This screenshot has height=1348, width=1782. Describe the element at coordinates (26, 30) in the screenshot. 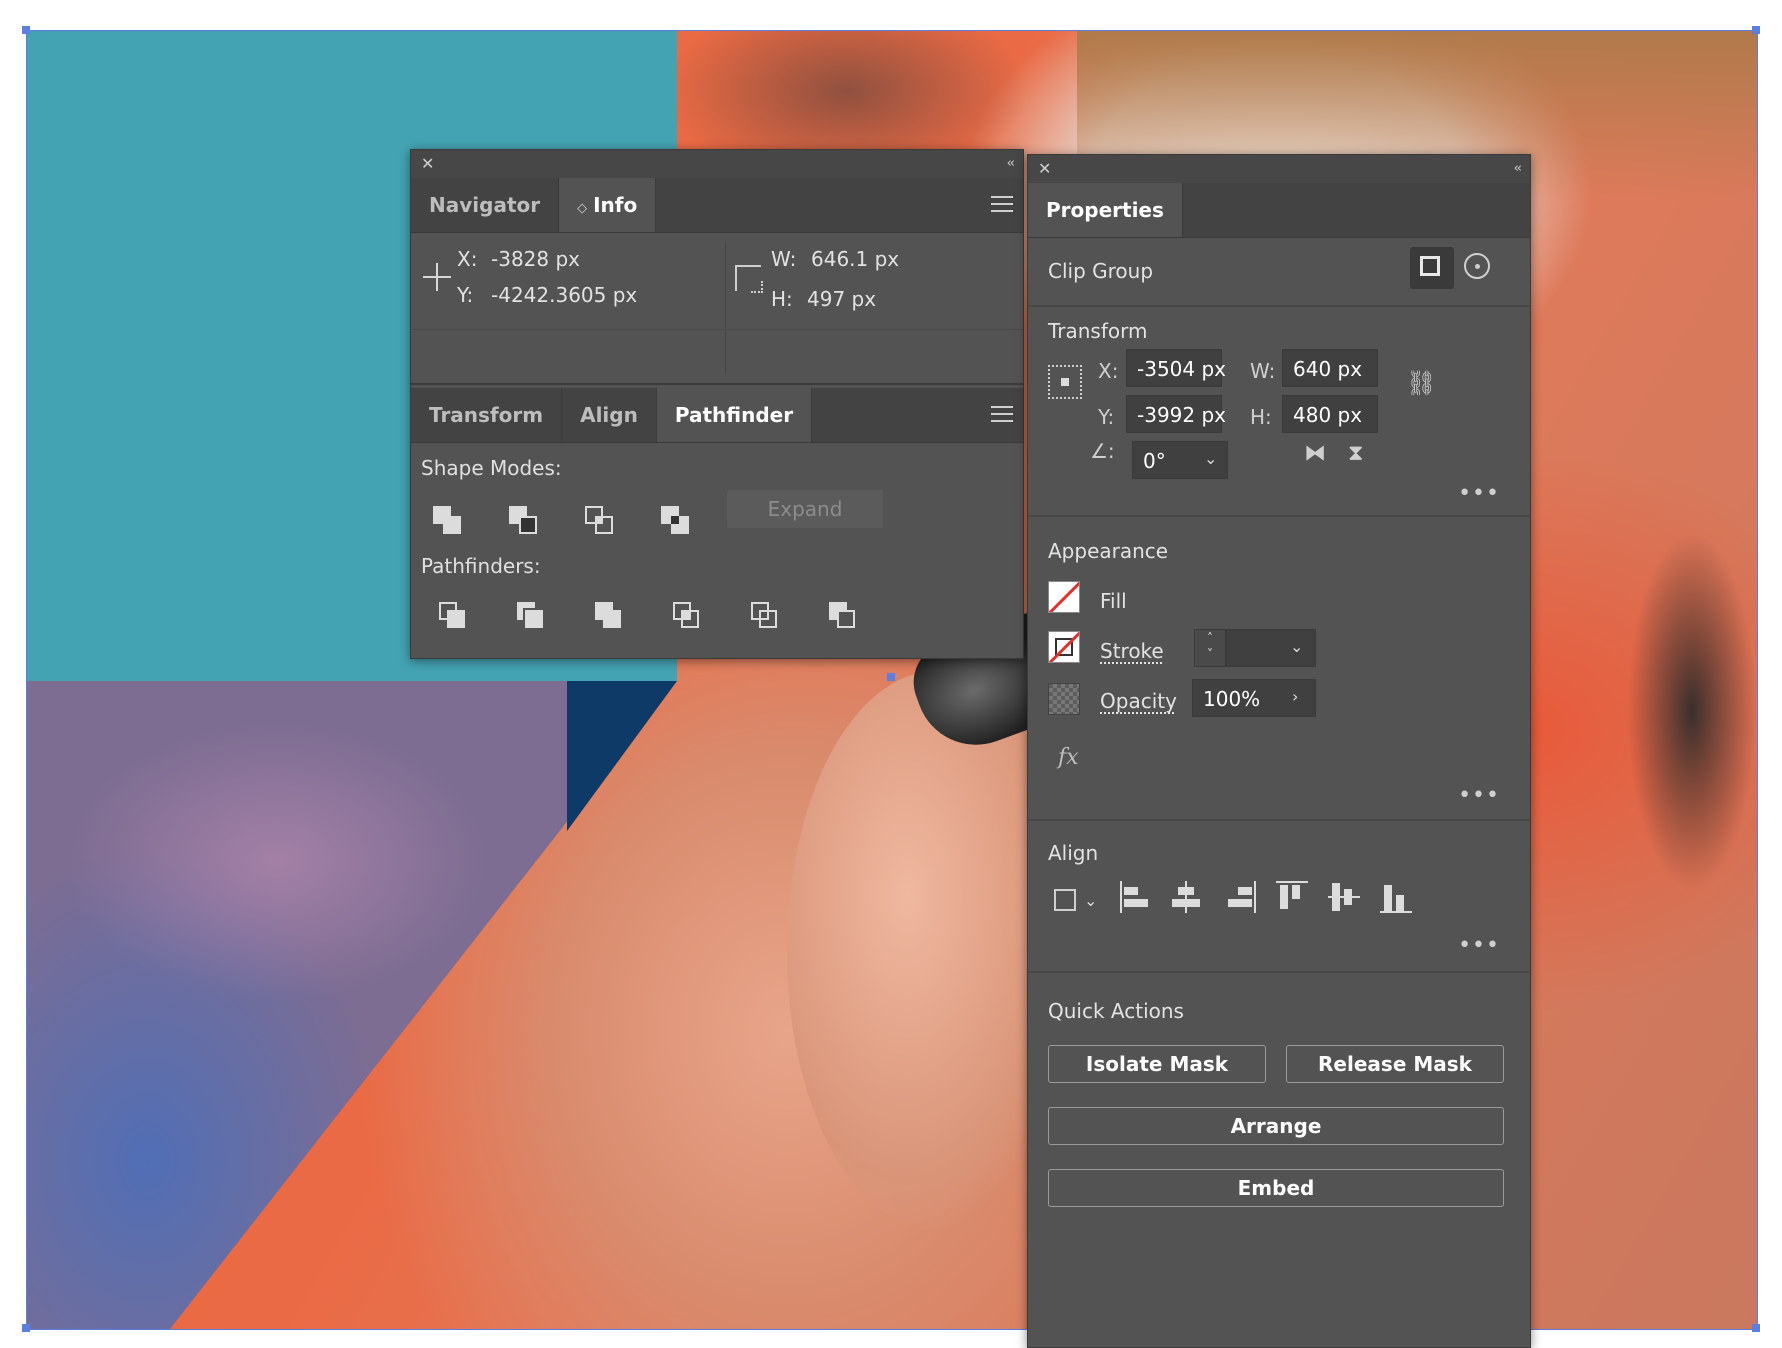

I see `selection-handle-top-left` at that location.